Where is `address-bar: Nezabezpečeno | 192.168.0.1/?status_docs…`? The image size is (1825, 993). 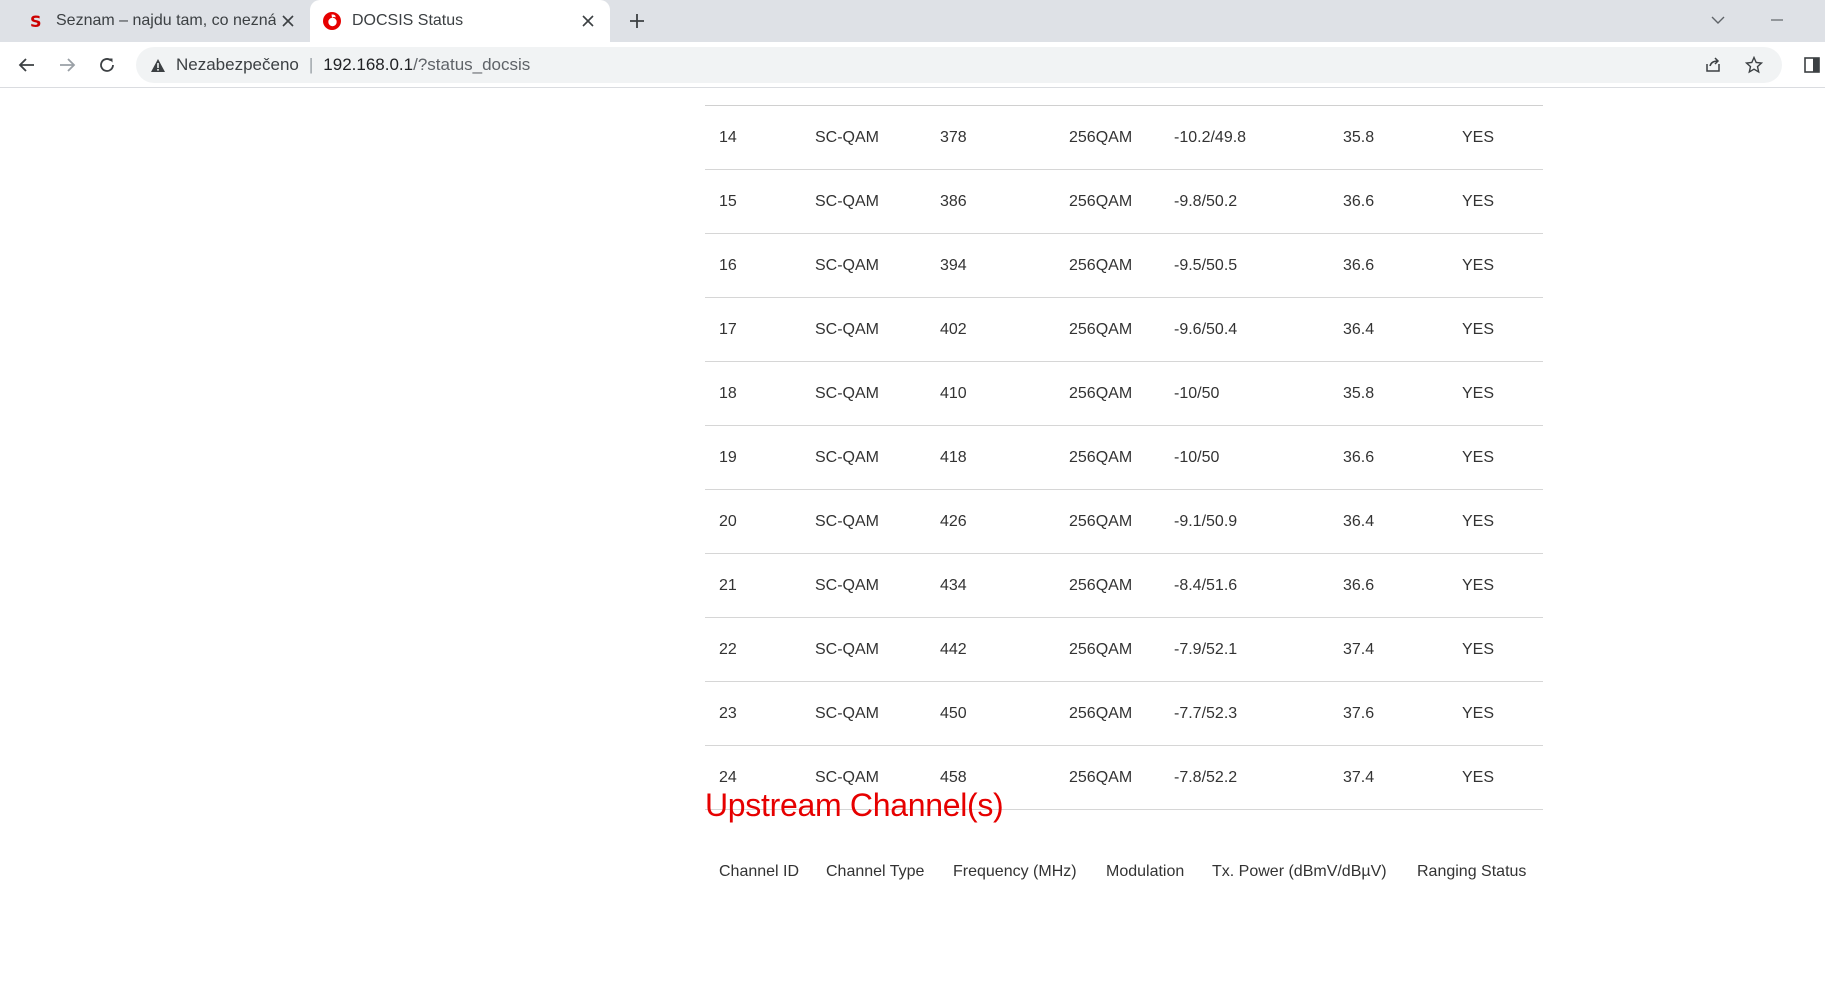
address-bar: Nezabezpečeno | 192.168.0.1/?status_docs… is located at coordinates (959, 65).